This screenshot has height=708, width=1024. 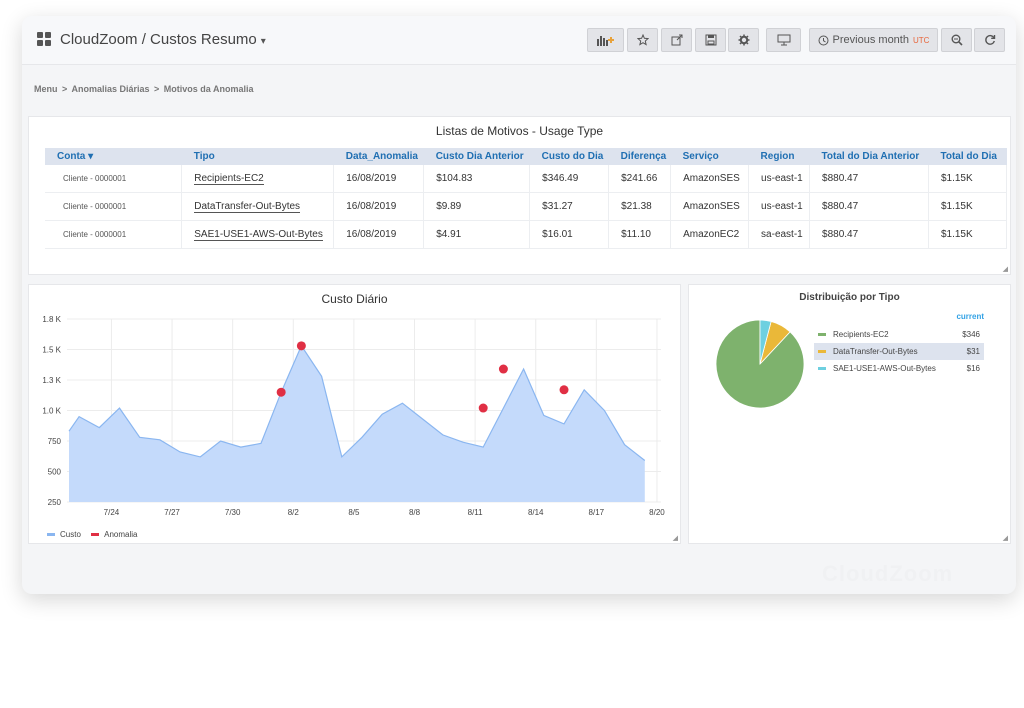 I want to click on monitor-icon, so click(x=783, y=40).